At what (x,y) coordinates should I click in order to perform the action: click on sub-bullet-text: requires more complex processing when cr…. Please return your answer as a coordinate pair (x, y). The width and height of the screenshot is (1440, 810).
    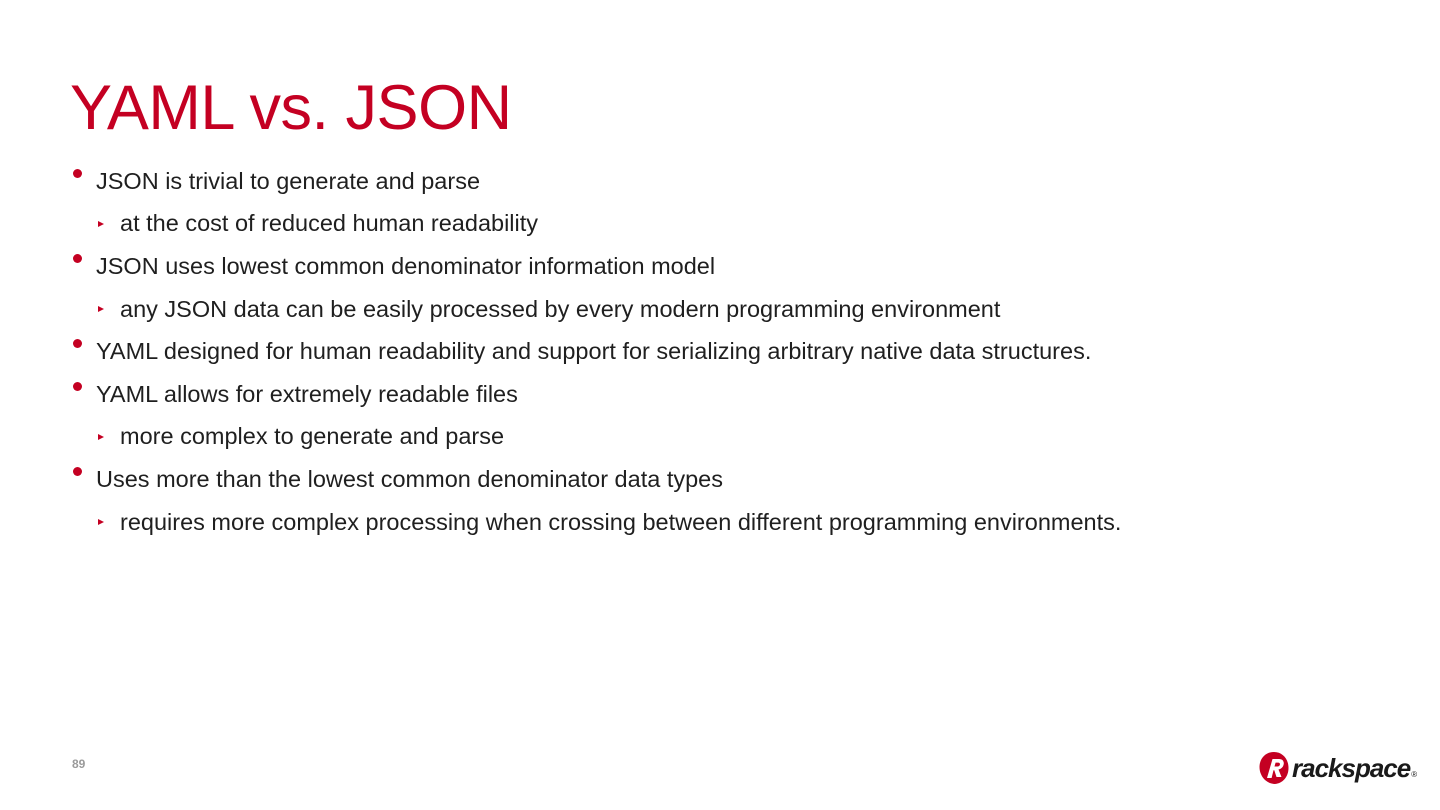
    Looking at the image, I should click on (621, 521).